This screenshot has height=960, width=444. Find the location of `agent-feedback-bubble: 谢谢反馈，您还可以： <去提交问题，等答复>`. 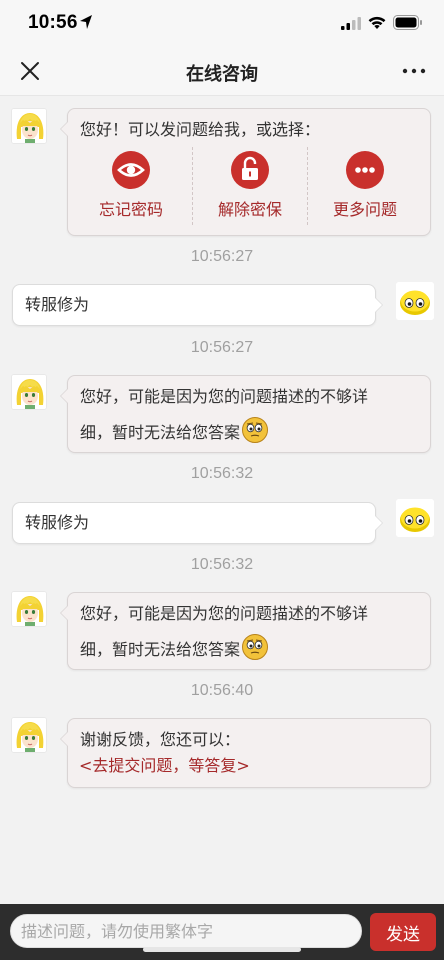

agent-feedback-bubble: 谢谢反馈，您还可以： <去提交问题，等答复> is located at coordinates (245, 753).